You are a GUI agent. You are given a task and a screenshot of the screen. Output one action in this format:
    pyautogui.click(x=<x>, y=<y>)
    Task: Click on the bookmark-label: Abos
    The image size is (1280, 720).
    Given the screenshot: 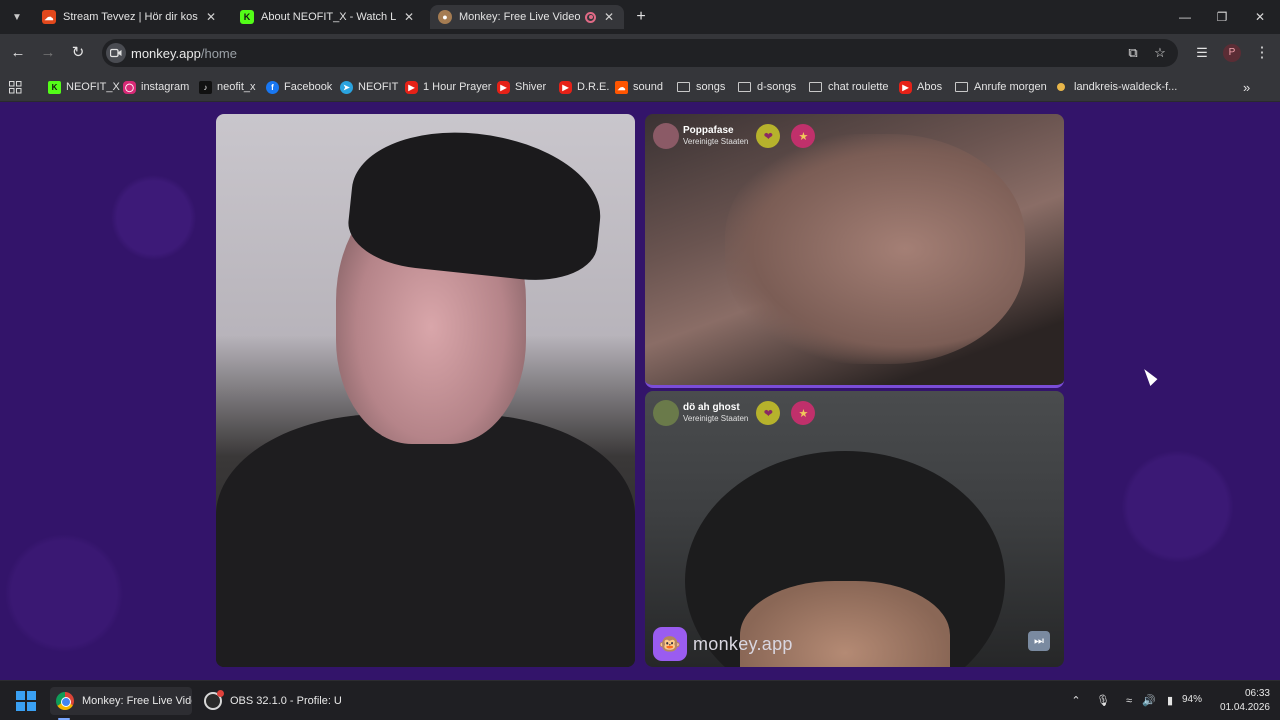 What is the action you would take?
    pyautogui.click(x=930, y=87)
    